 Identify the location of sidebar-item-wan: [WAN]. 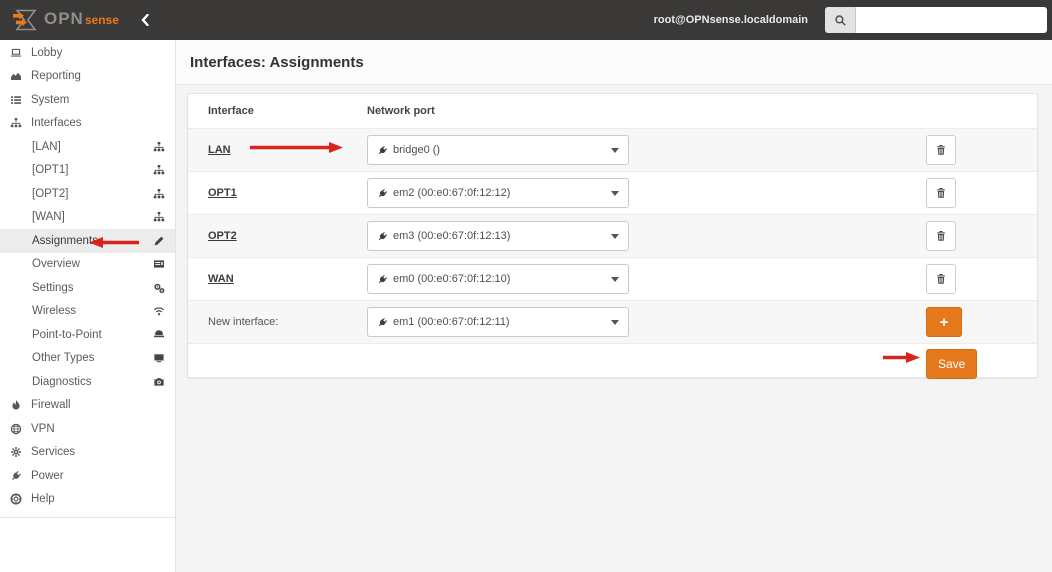
(87, 218).